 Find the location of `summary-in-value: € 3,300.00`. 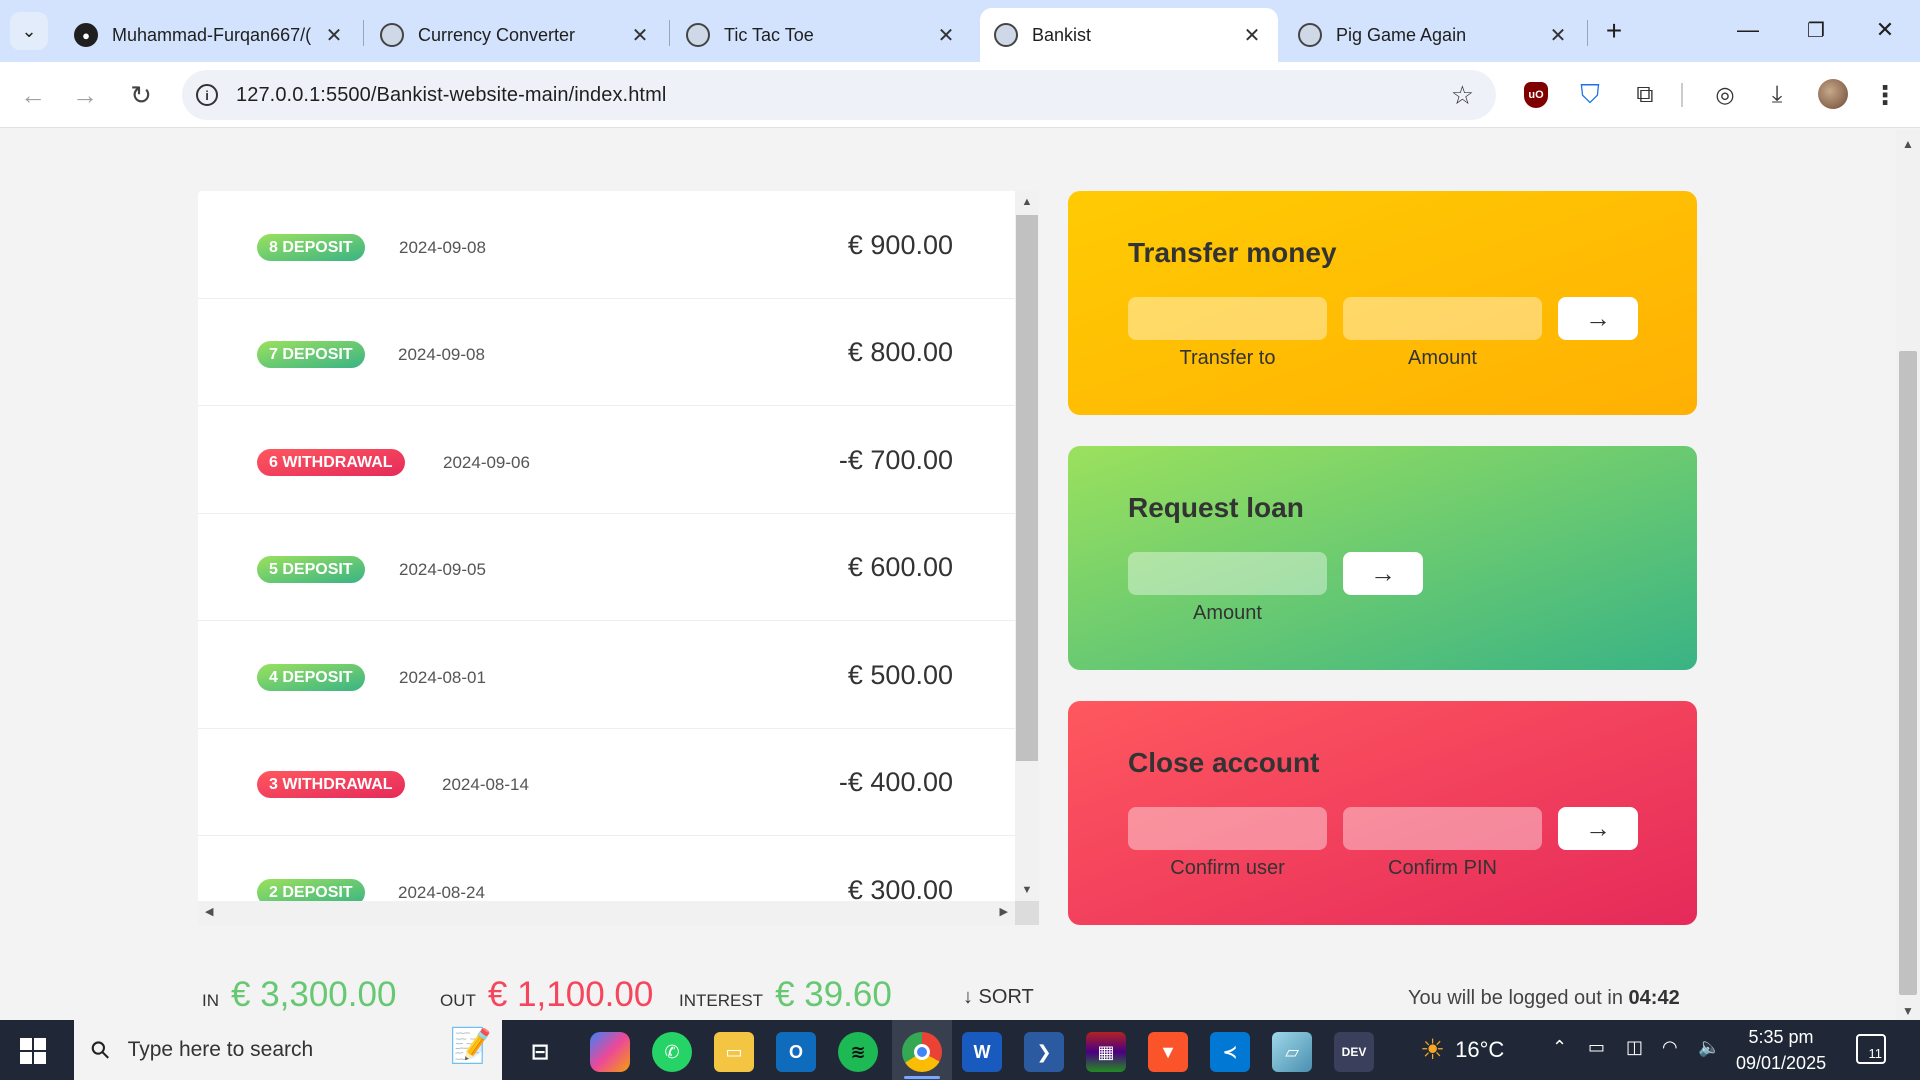

summary-in-value: € 3,300.00 is located at coordinates (314, 994).